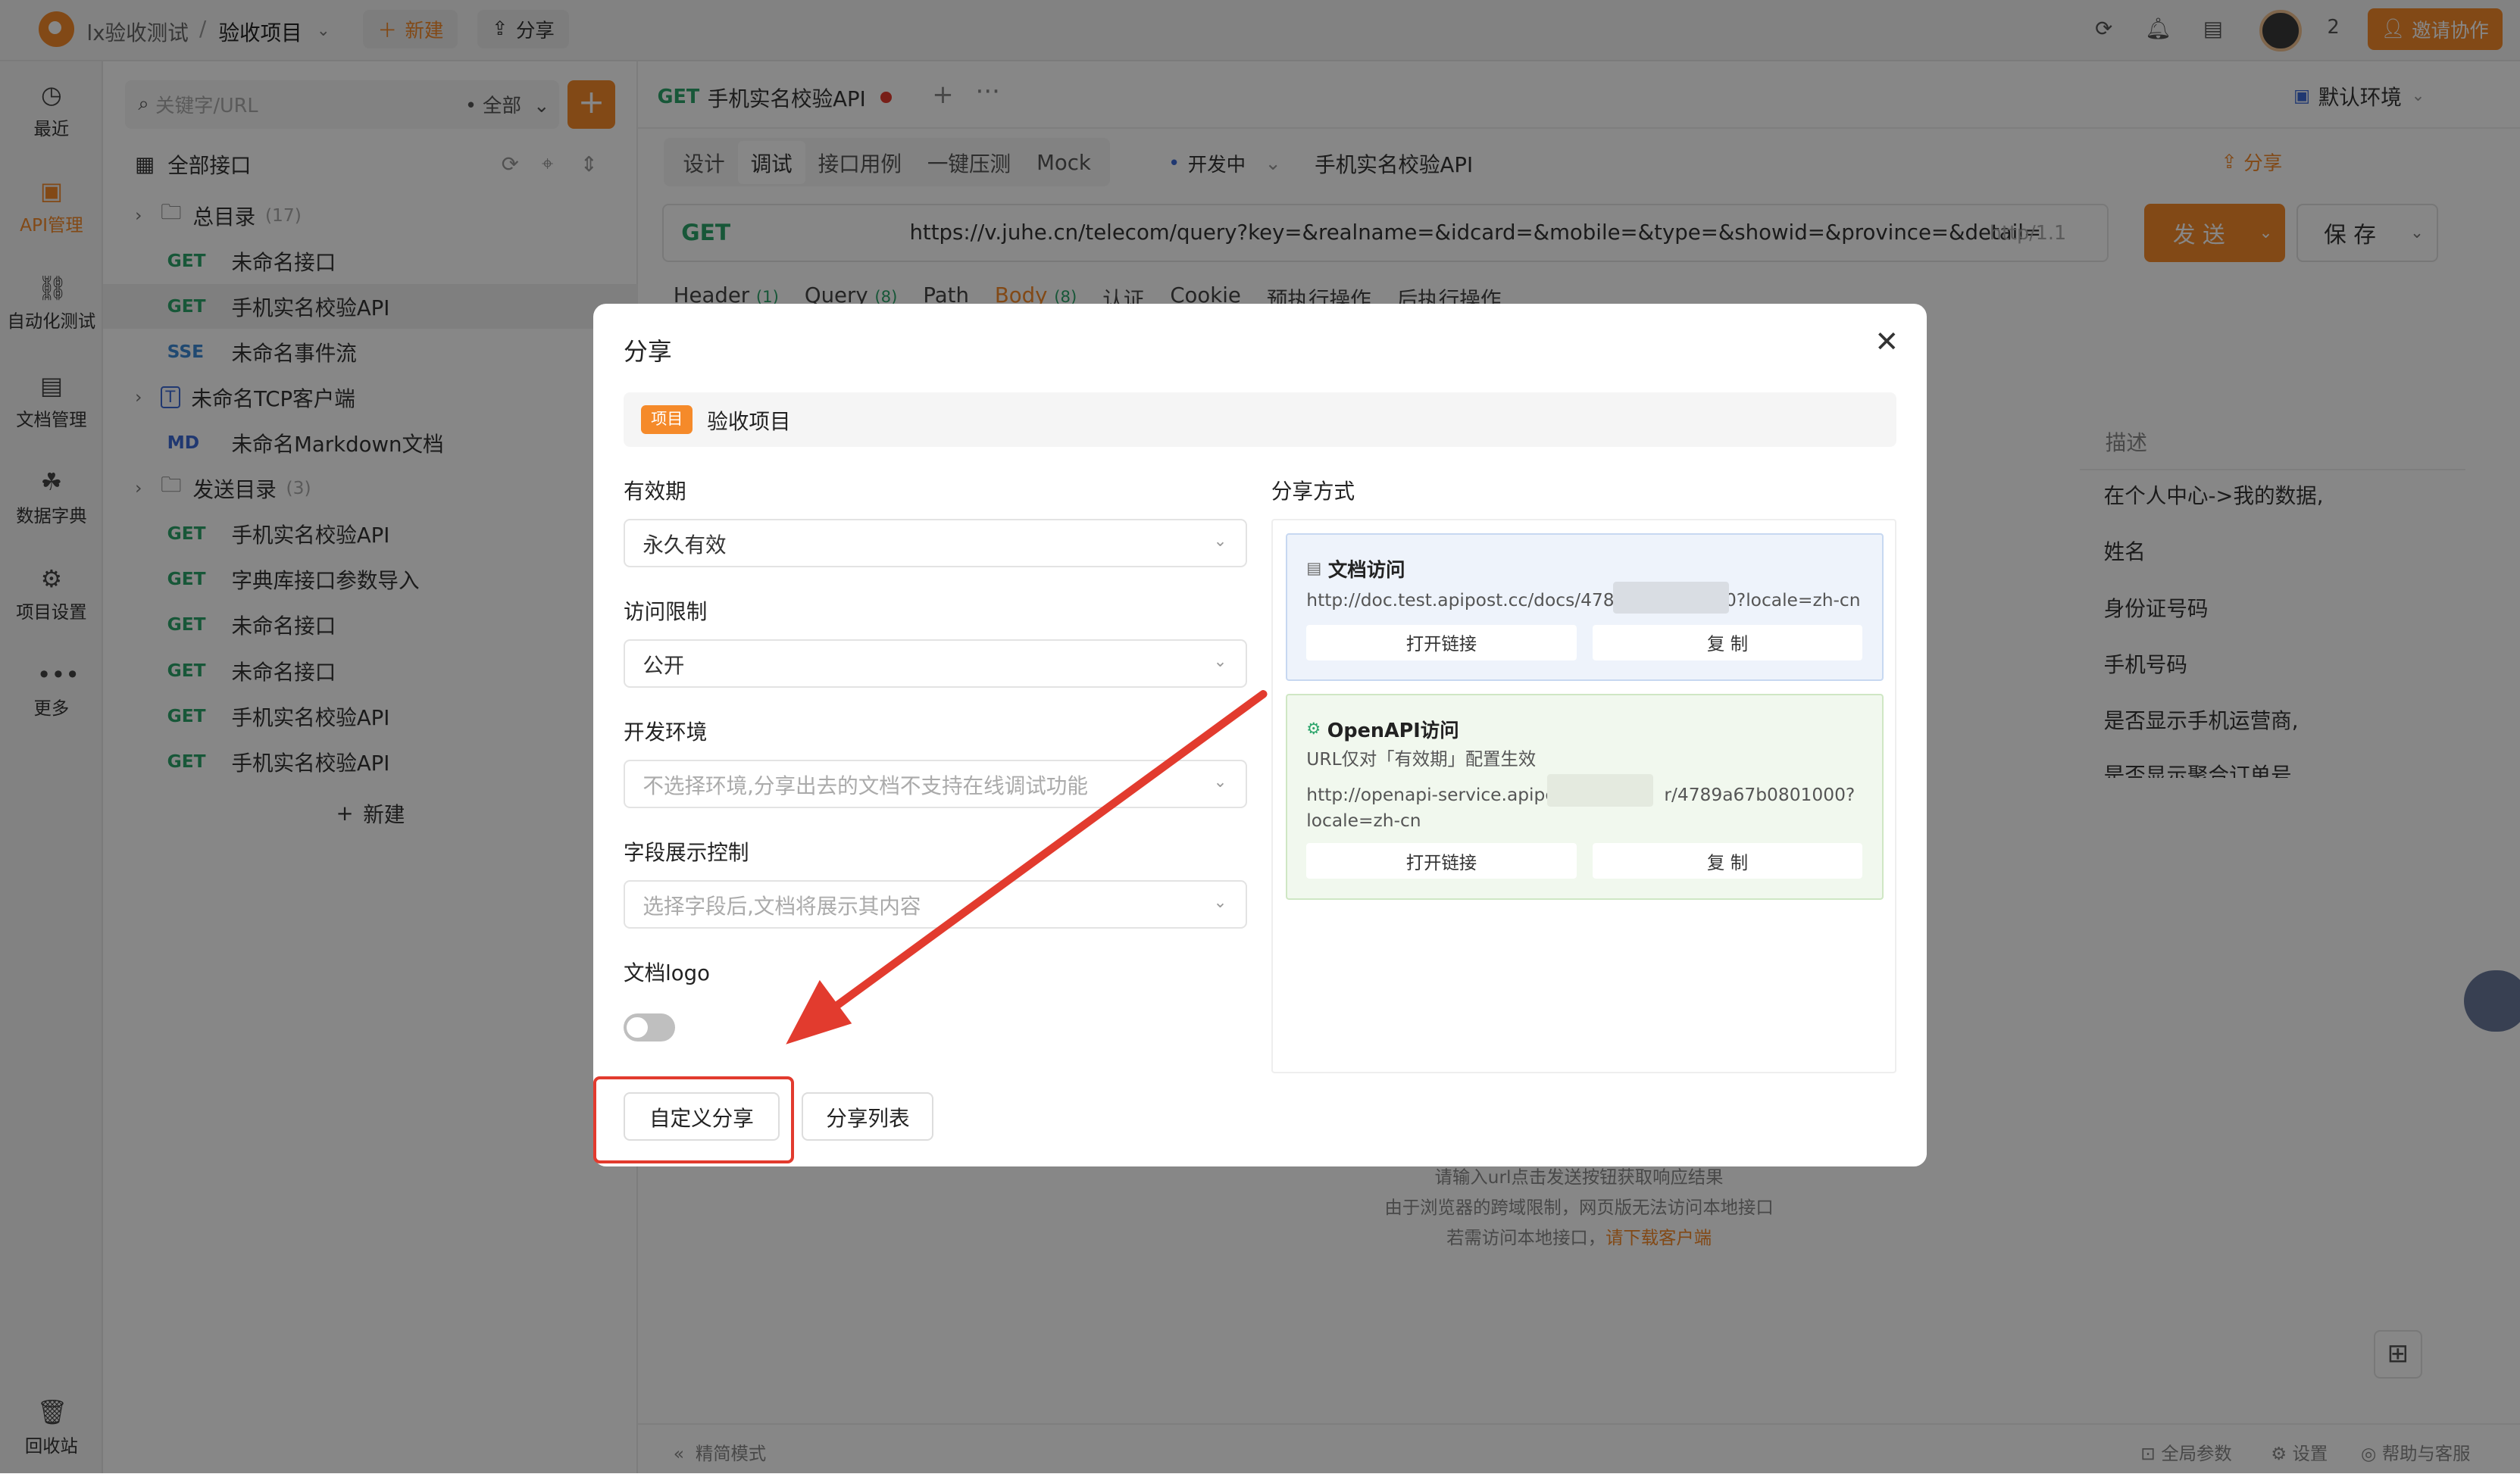 This screenshot has width=2520, height=1474. I want to click on share-method-label: 分享方式, so click(1313, 491).